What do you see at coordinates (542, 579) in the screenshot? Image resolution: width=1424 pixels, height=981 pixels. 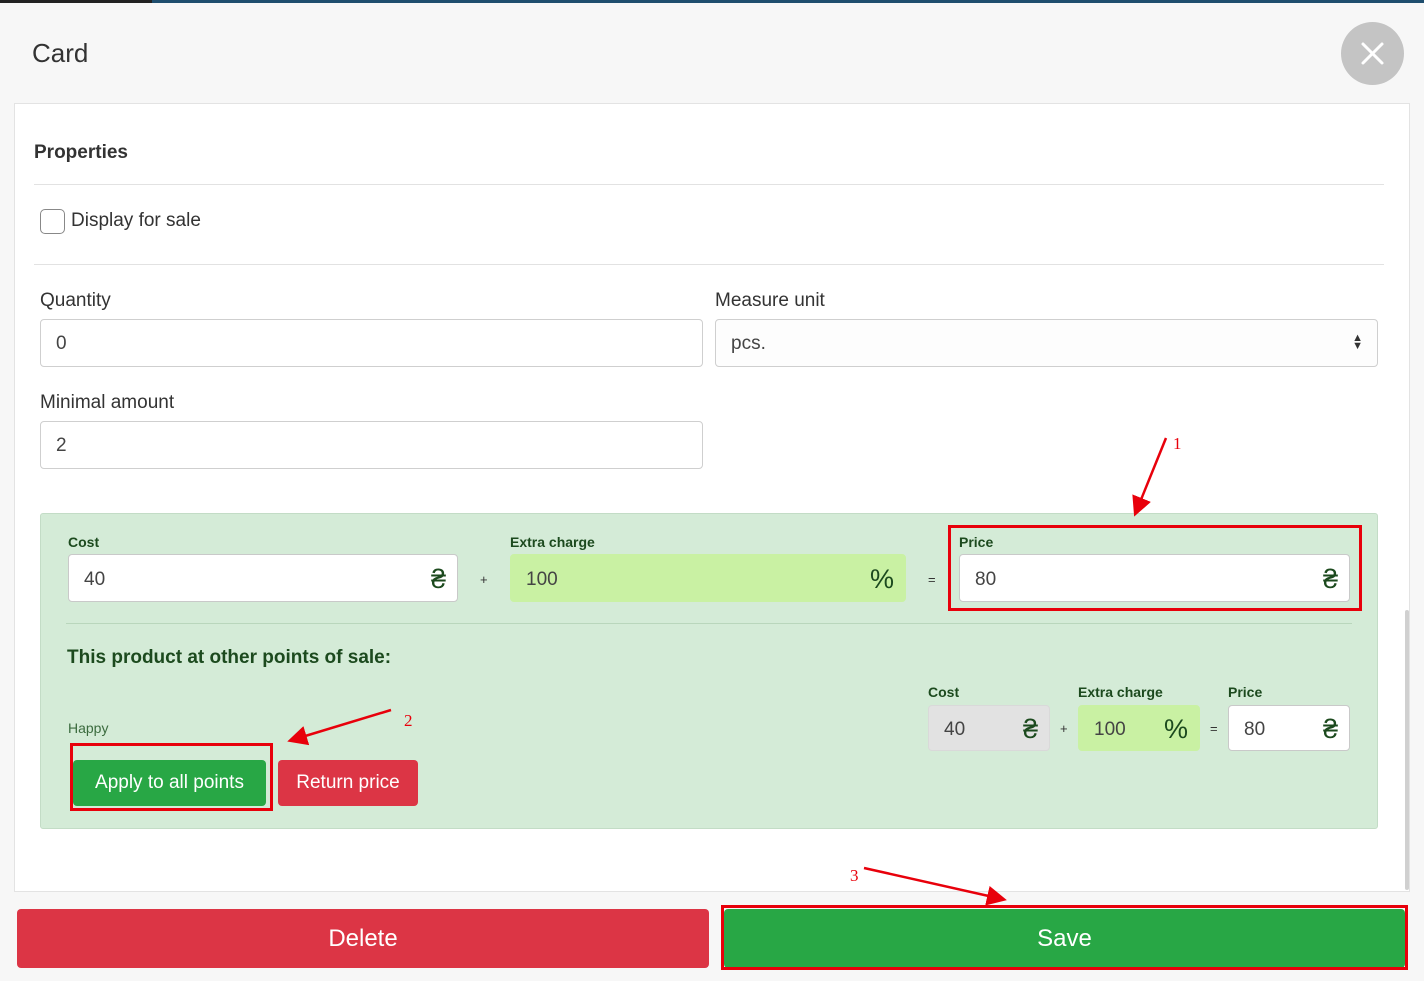 I see `extra-charge-value: 100` at bounding box center [542, 579].